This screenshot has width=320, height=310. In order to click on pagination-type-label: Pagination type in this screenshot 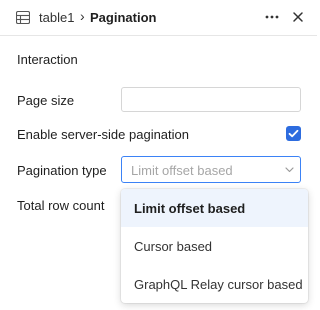, I will do `click(62, 170)`.